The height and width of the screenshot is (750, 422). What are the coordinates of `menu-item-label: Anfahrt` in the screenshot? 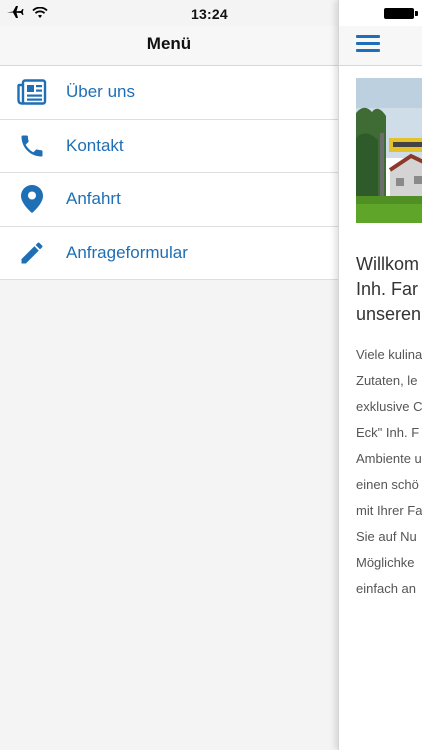 It's located at (93, 199).